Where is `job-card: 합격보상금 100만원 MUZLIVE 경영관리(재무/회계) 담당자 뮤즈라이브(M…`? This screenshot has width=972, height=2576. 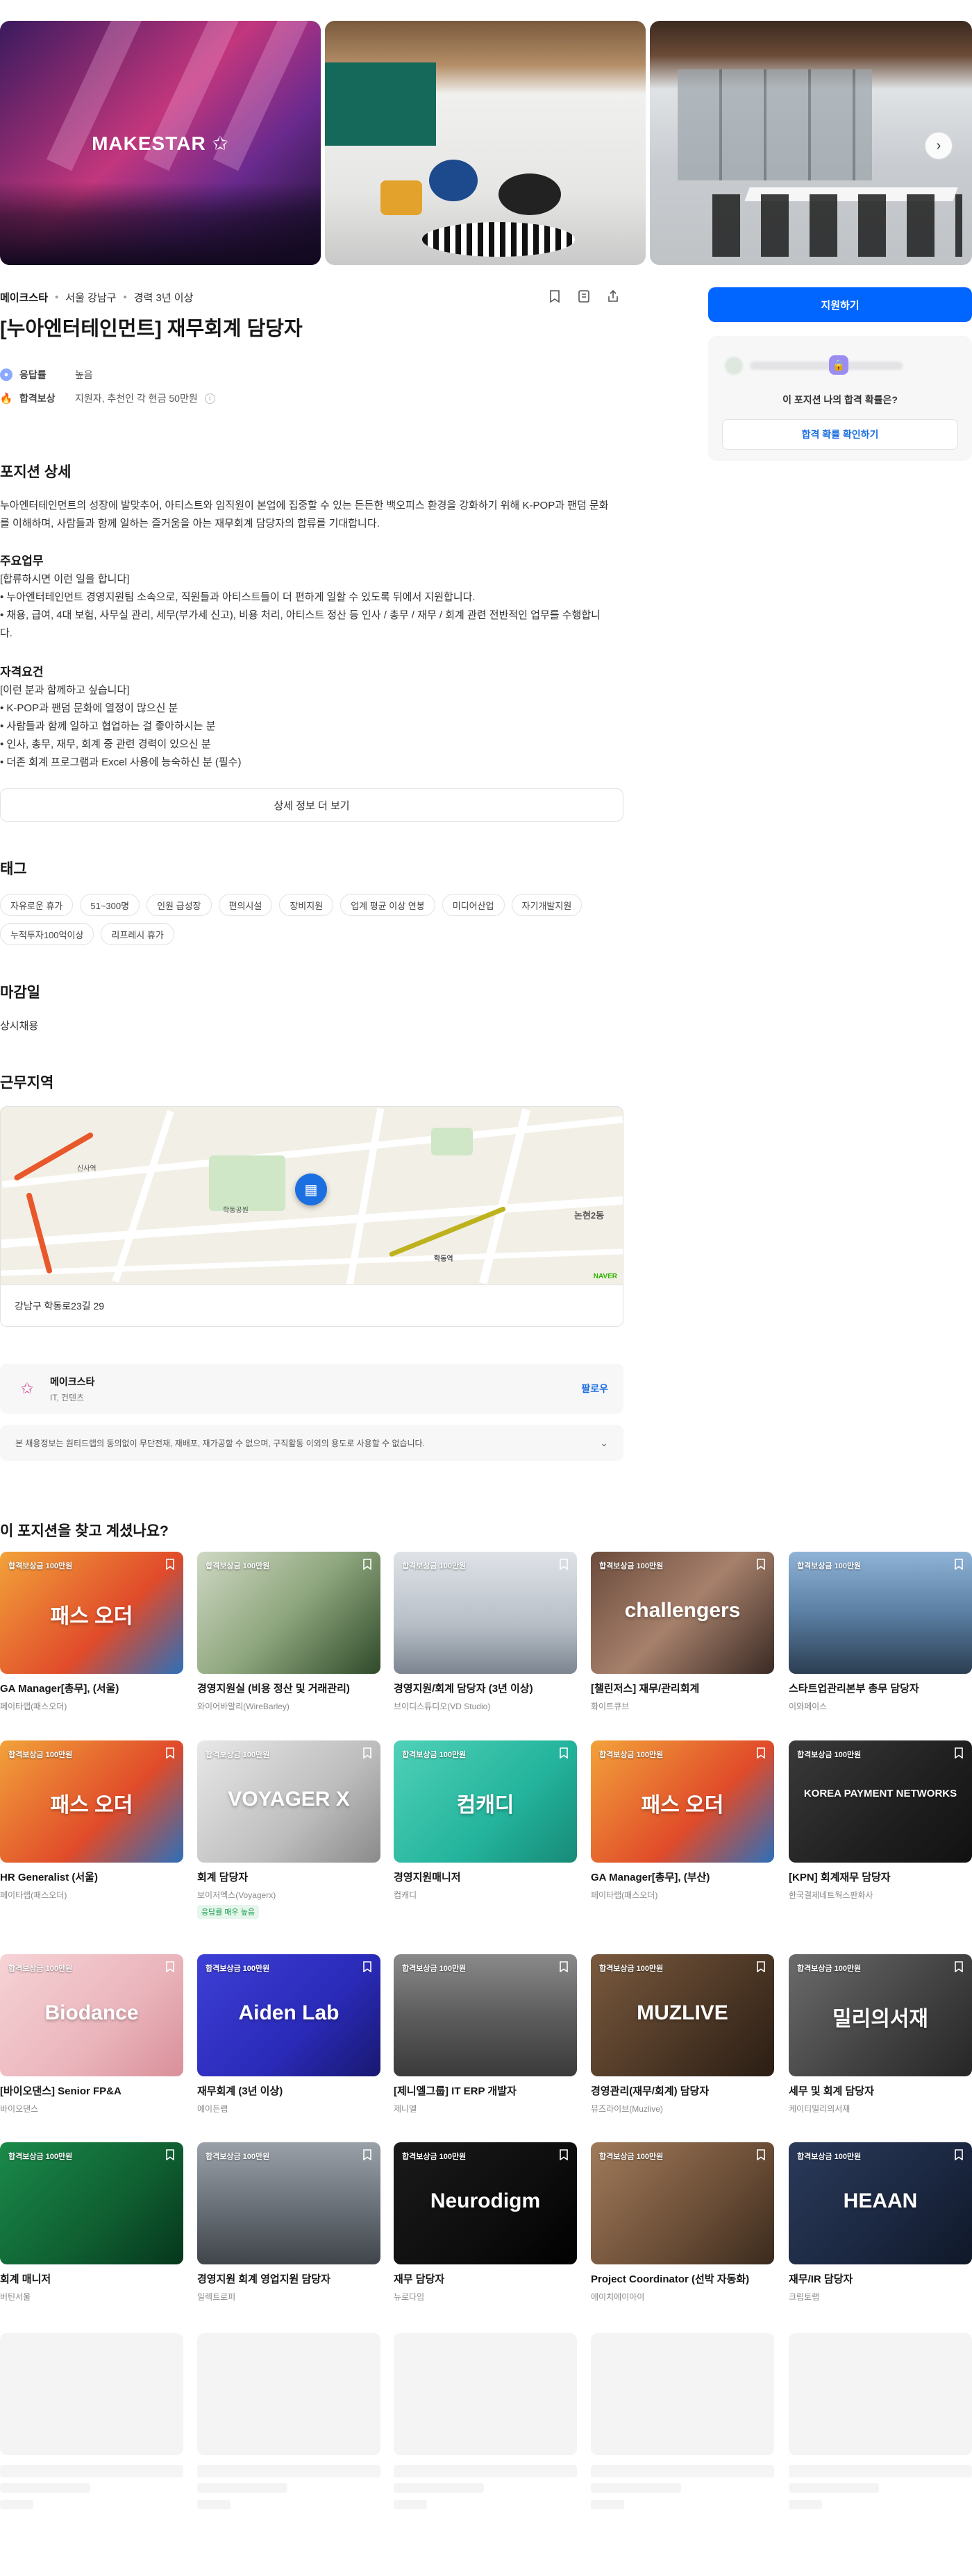
job-card: 합격보상금 100만원 MUZLIVE 경영관리(재무/회계) 담당자 뮤즈라이브(M… is located at coordinates (682, 2035).